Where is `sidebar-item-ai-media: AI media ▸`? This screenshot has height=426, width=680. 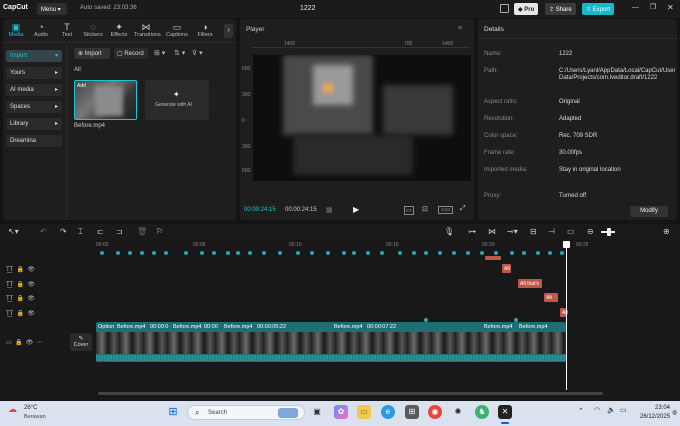
sidebar-item-ai-media: AI media ▸ is located at coordinates (34, 90).